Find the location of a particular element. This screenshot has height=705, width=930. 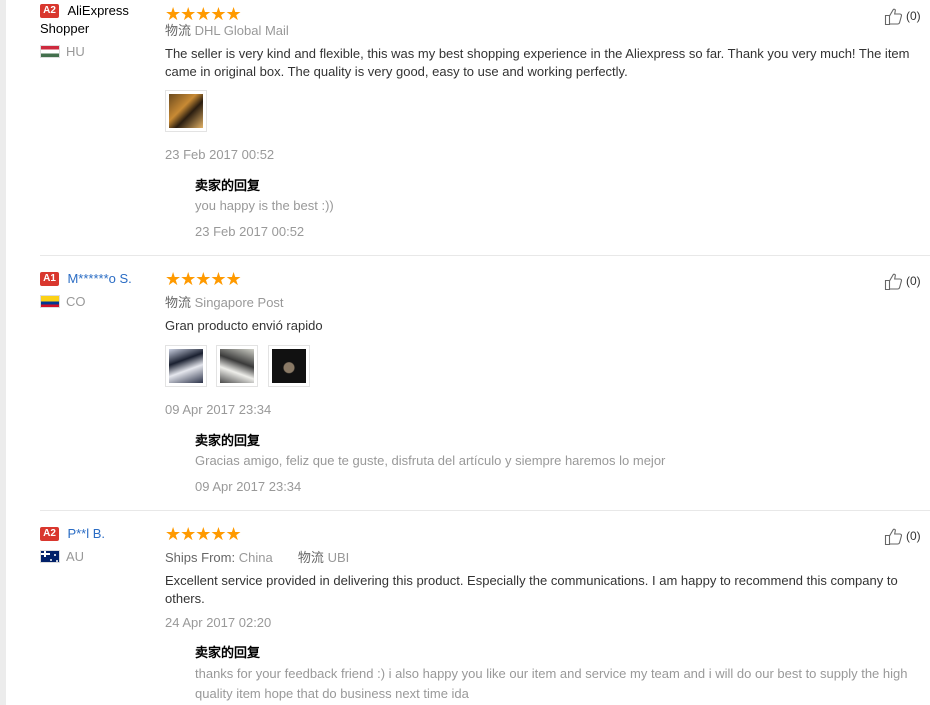

shipping-method: UBI is located at coordinates (338, 557).